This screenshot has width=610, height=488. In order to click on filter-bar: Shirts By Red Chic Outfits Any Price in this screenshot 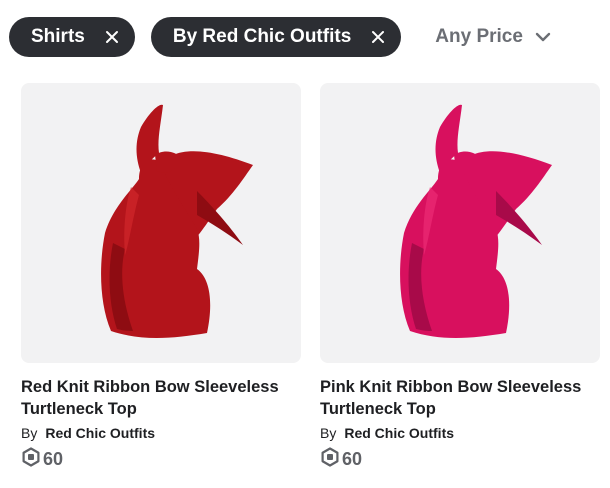, I will do `click(280, 37)`.